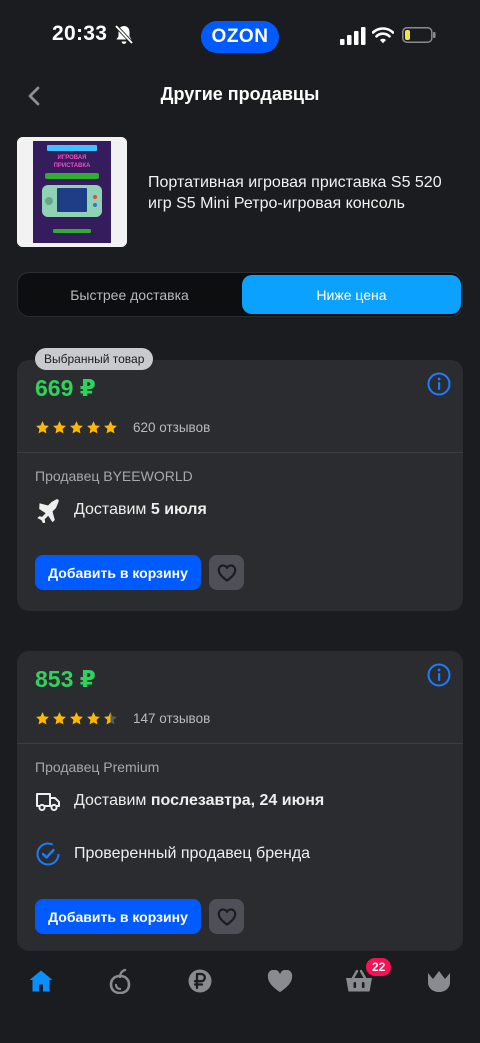  I want to click on delivery-date-value: послезавтра, 24 июня, so click(237, 800).